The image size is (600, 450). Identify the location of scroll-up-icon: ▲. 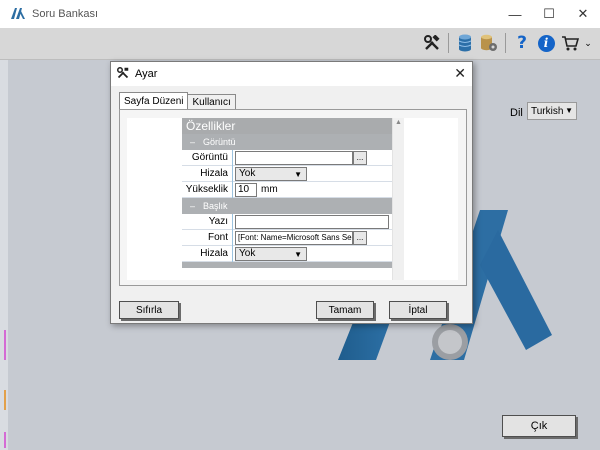
(398, 122).